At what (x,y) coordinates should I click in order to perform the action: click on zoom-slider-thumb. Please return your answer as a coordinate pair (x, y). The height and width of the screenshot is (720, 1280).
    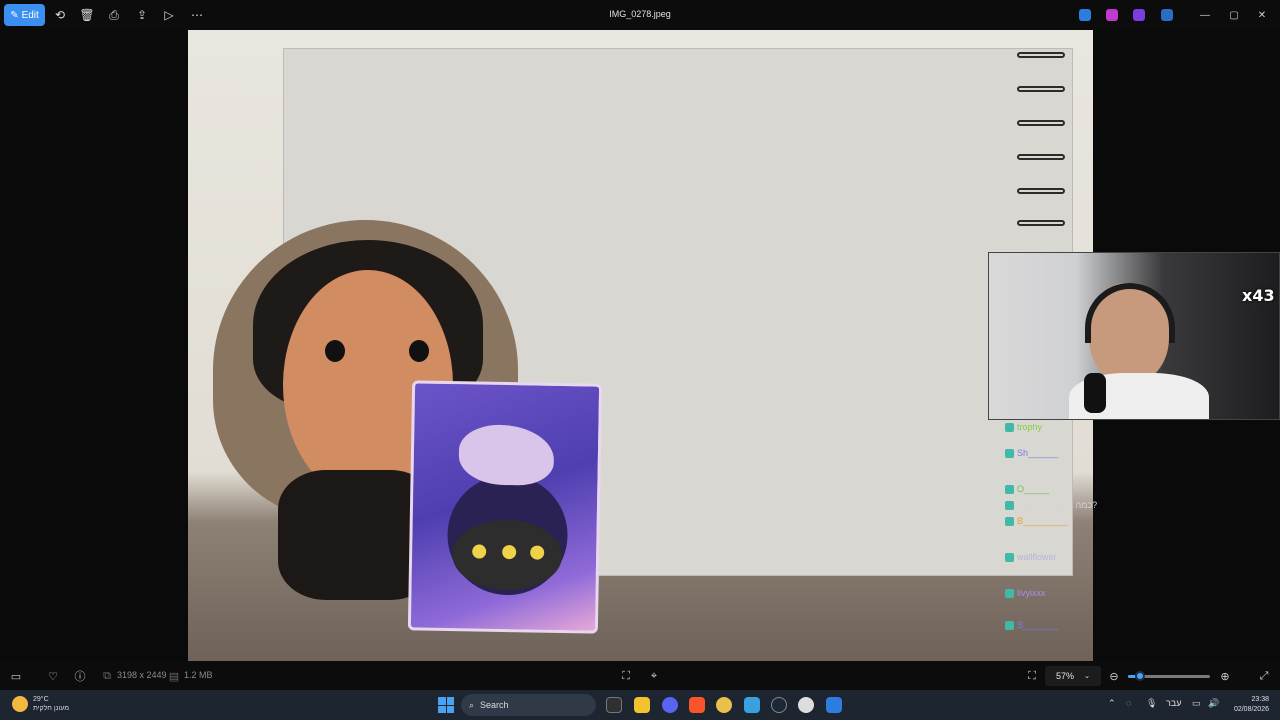
    Looking at the image, I should click on (1140, 676).